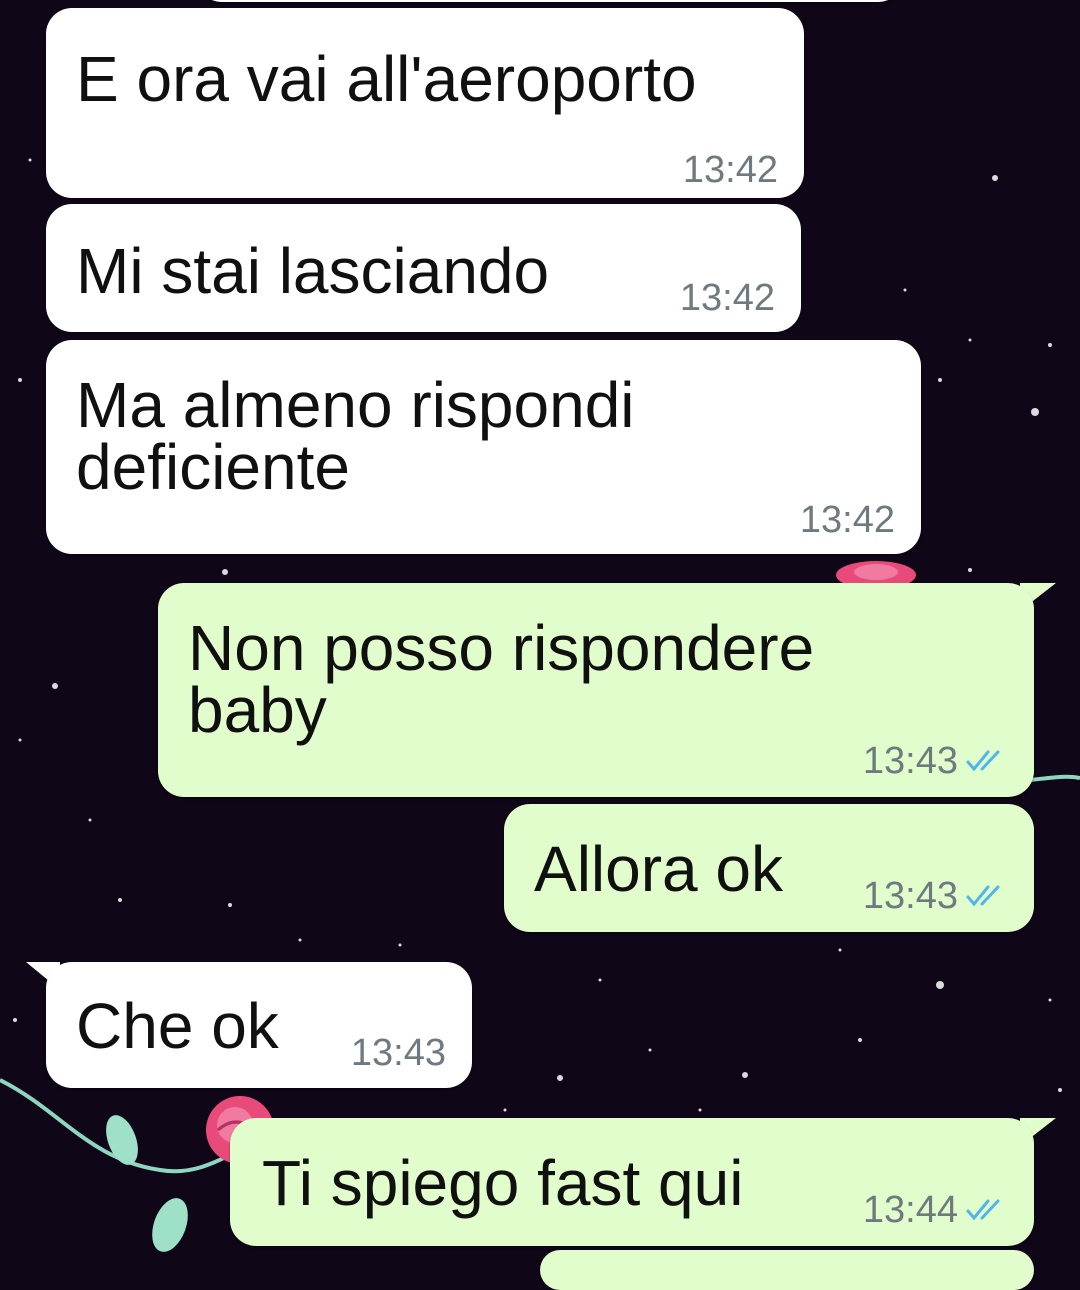 The height and width of the screenshot is (1290, 1080). I want to click on message-time: 13:44, so click(910, 1210).